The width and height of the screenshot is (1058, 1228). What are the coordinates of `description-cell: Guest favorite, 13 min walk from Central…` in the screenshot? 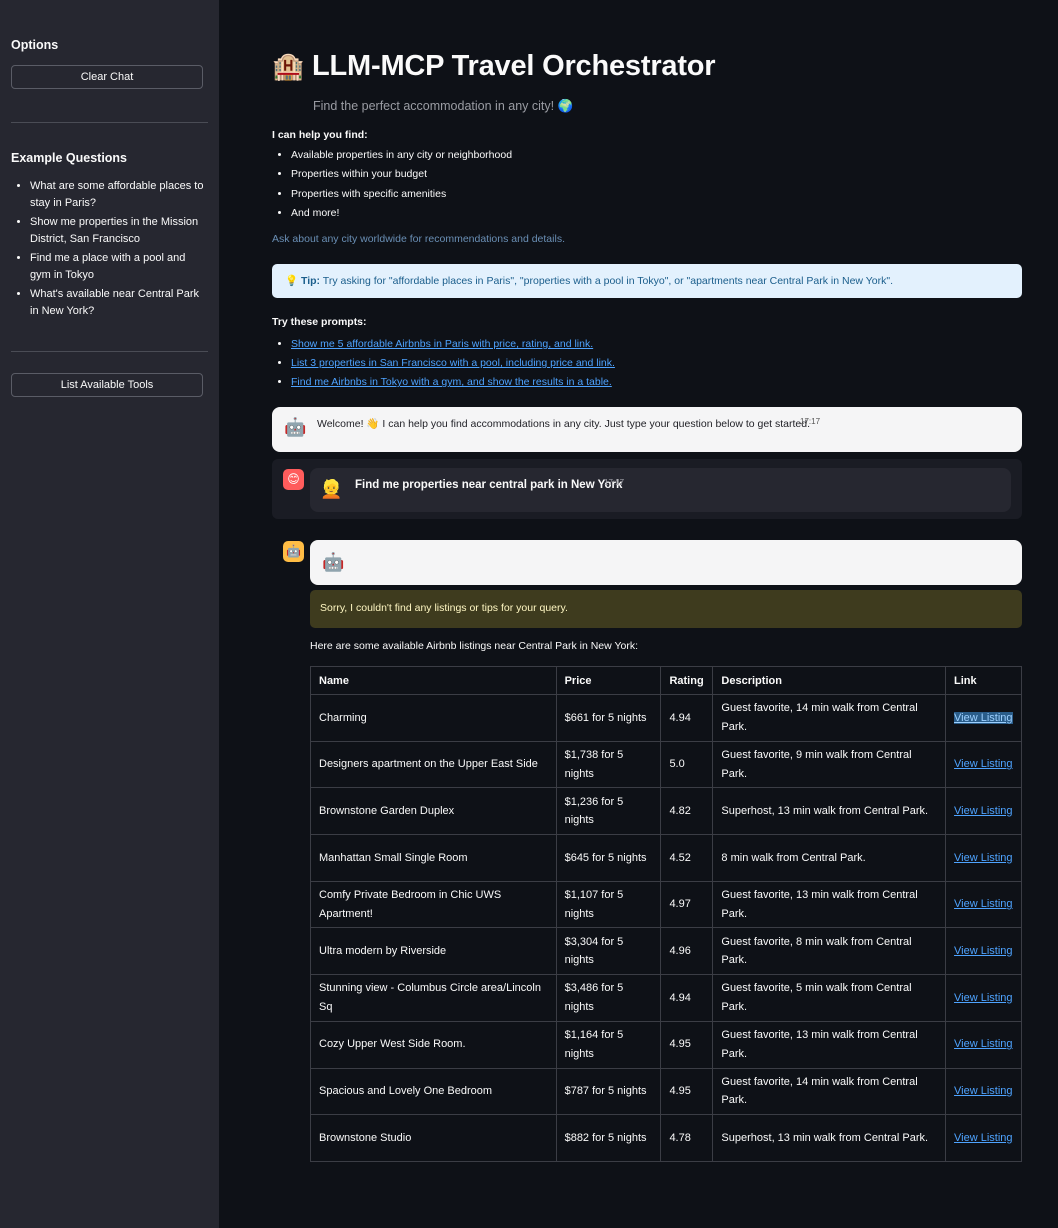 It's located at (829, 1044).